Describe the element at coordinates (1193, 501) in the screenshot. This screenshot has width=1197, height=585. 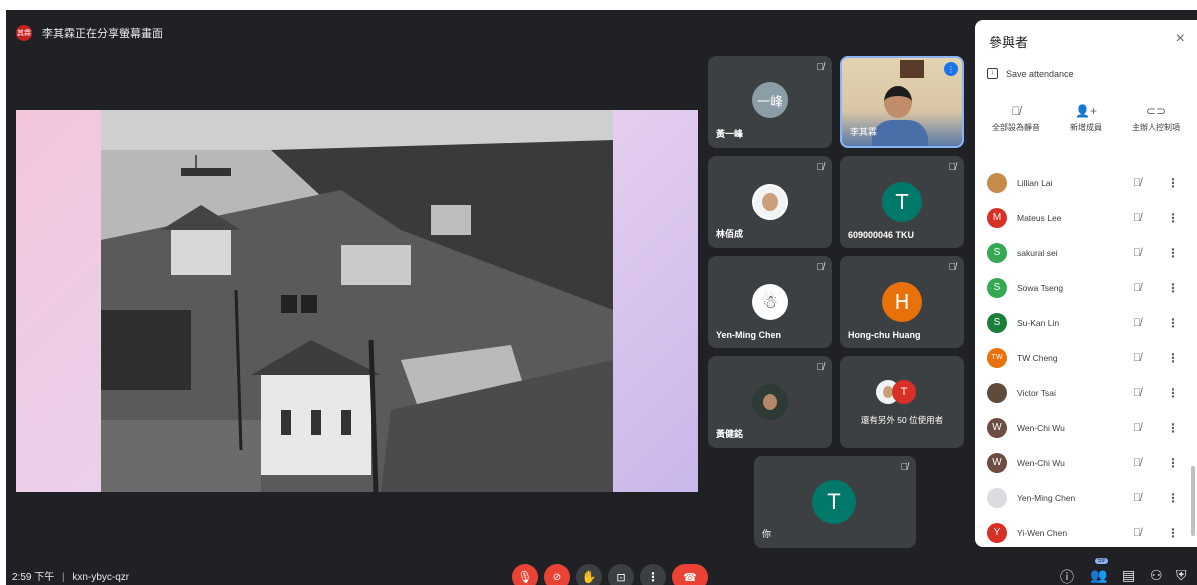
I see `scrollbar-thumb` at that location.